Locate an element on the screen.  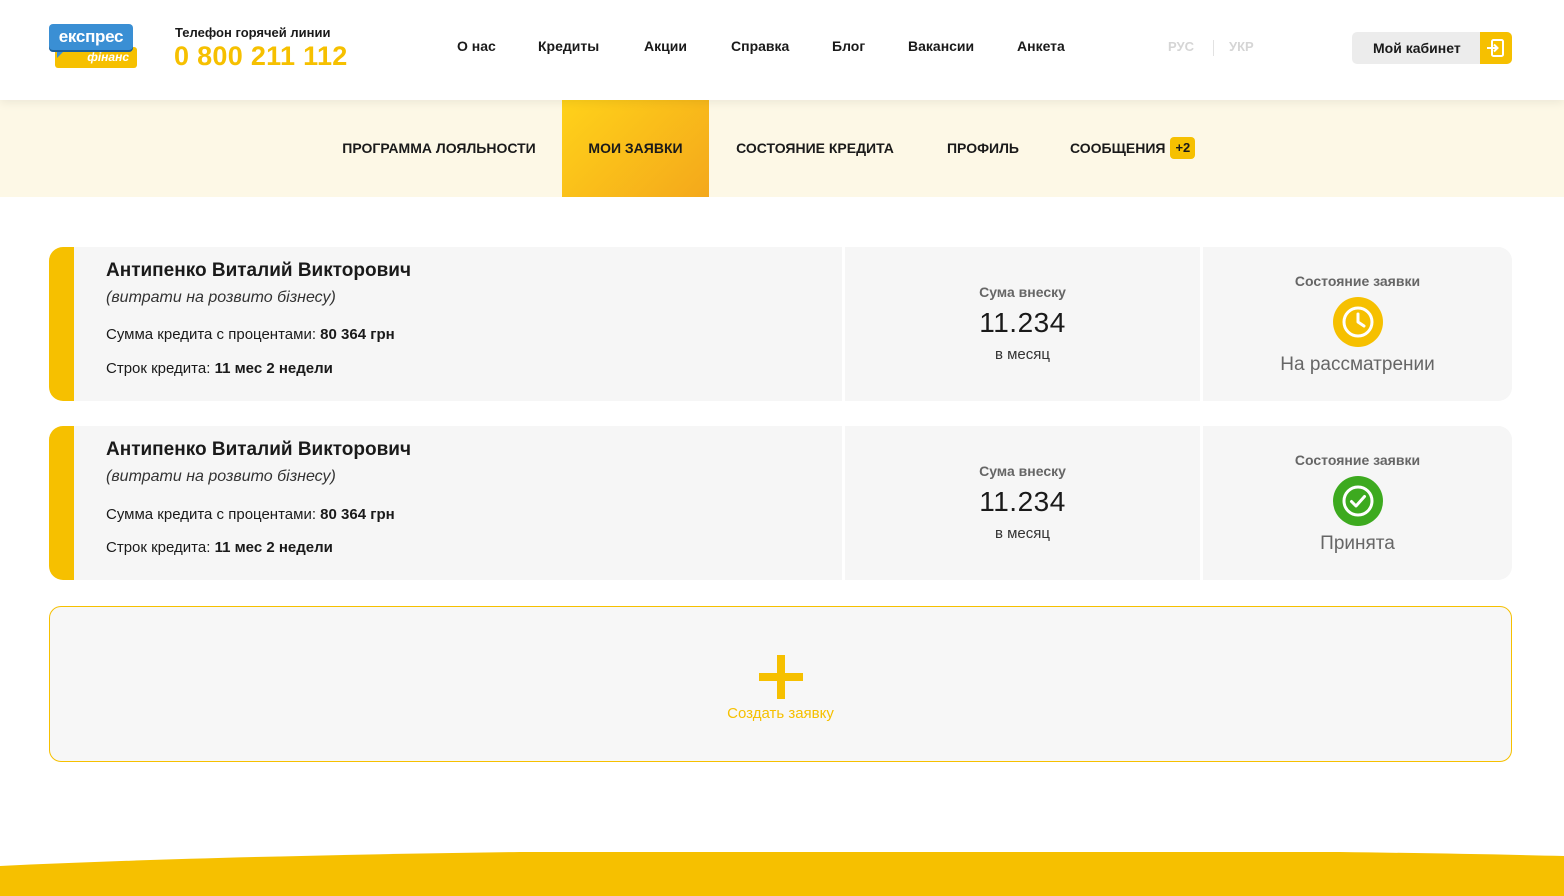
tab-messages: СООБЩЕНИЯ +2 is located at coordinates (1136, 148).